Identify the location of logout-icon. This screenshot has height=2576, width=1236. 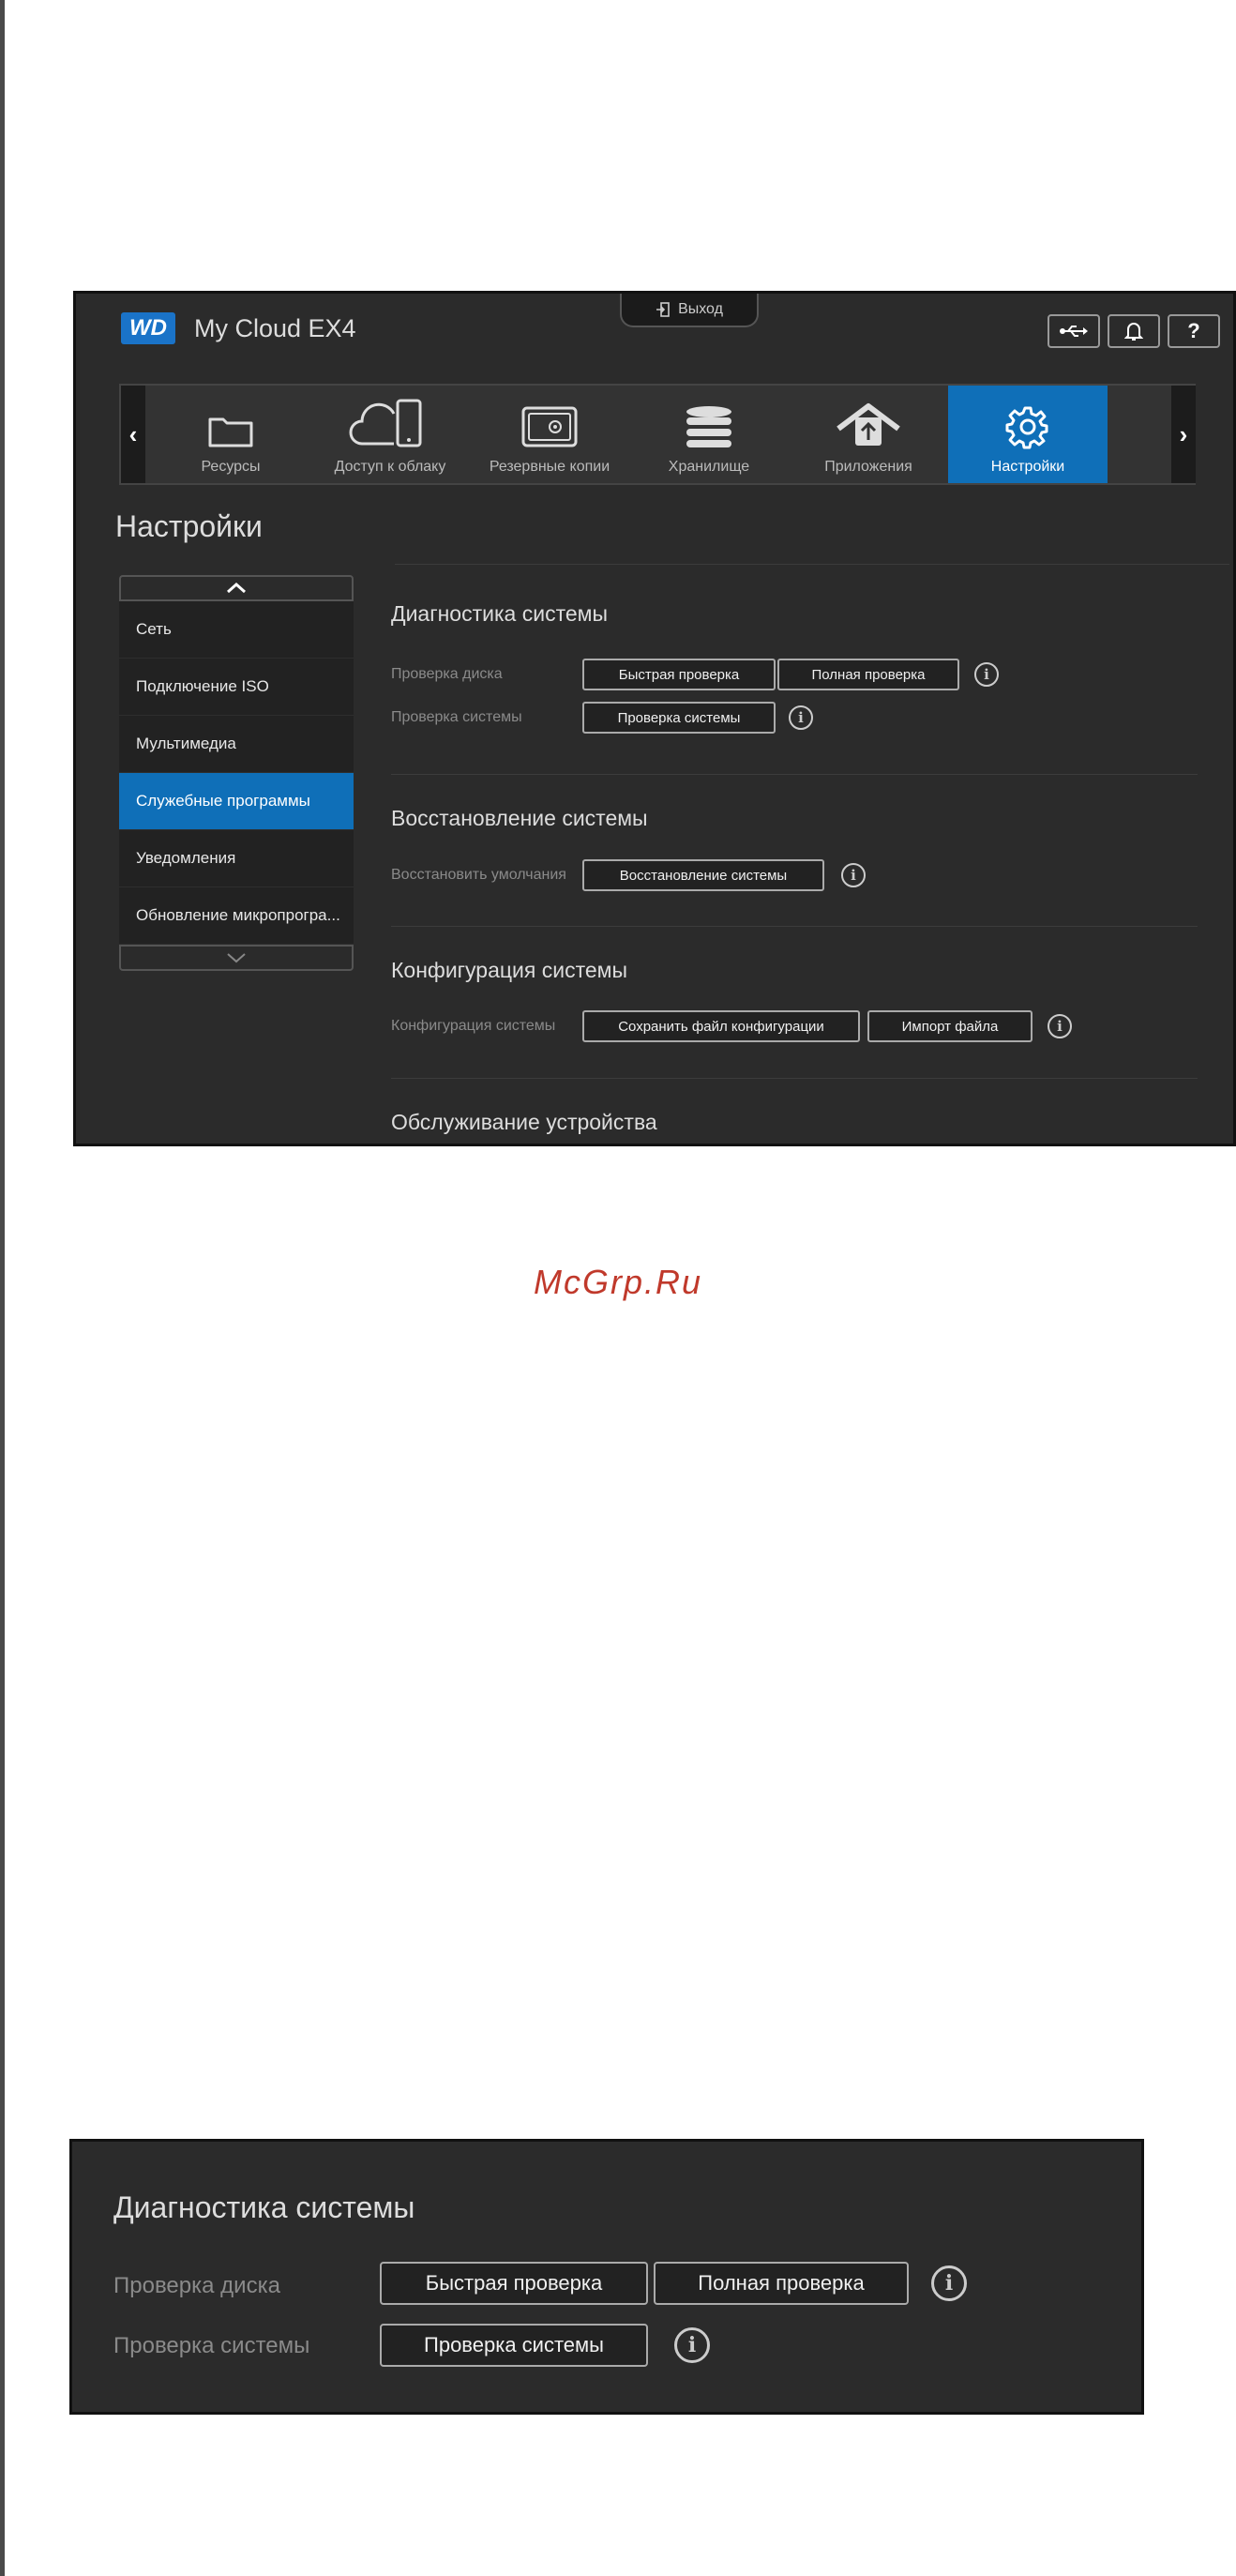
(663, 309).